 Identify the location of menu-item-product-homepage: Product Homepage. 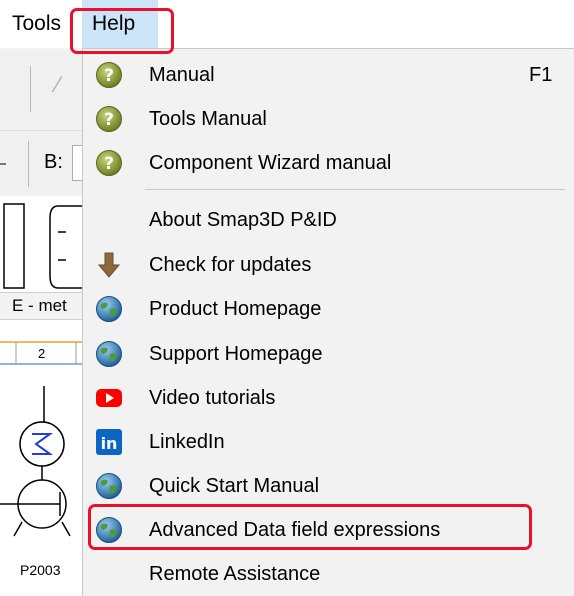
(328, 309).